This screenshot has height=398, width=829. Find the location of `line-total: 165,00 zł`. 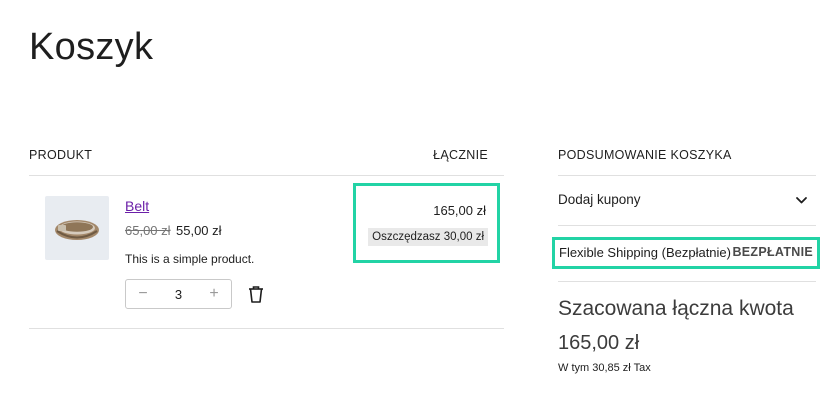

line-total: 165,00 zł is located at coordinates (459, 210).